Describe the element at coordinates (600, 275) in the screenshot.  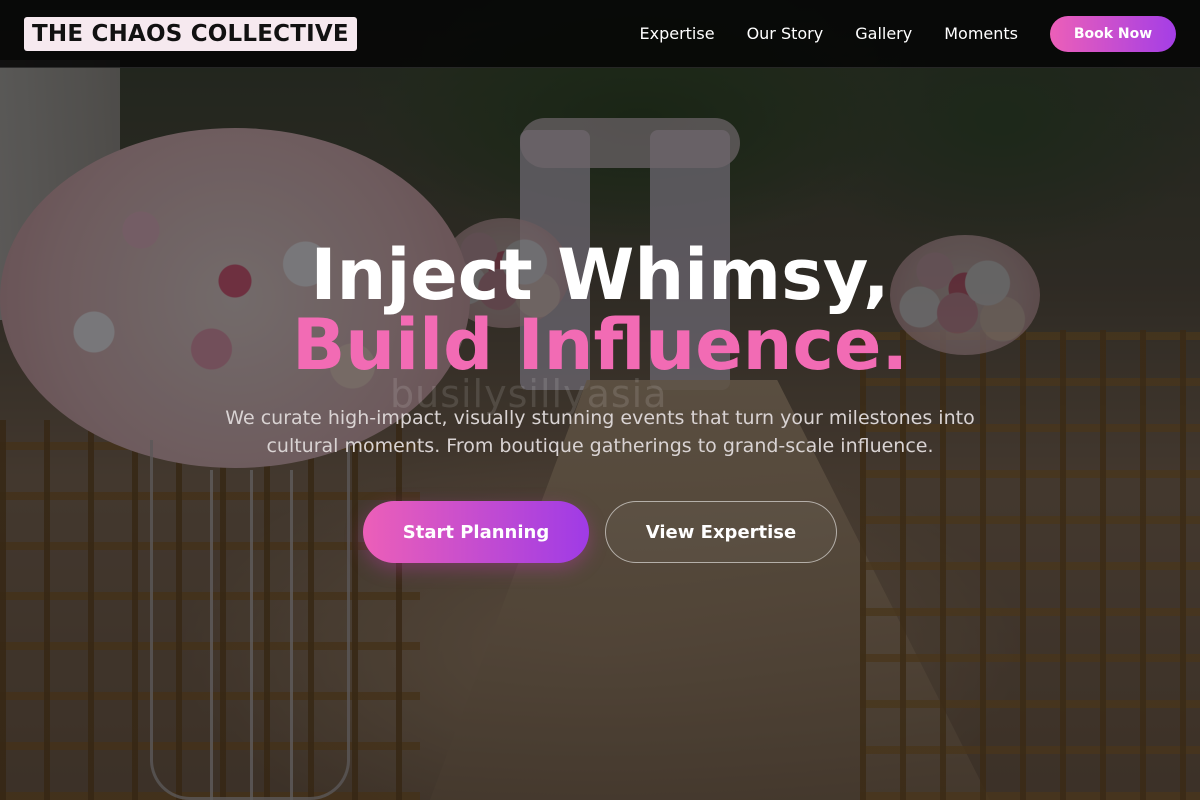
I see `hero-headline-line1: Inject Whimsy,` at that location.